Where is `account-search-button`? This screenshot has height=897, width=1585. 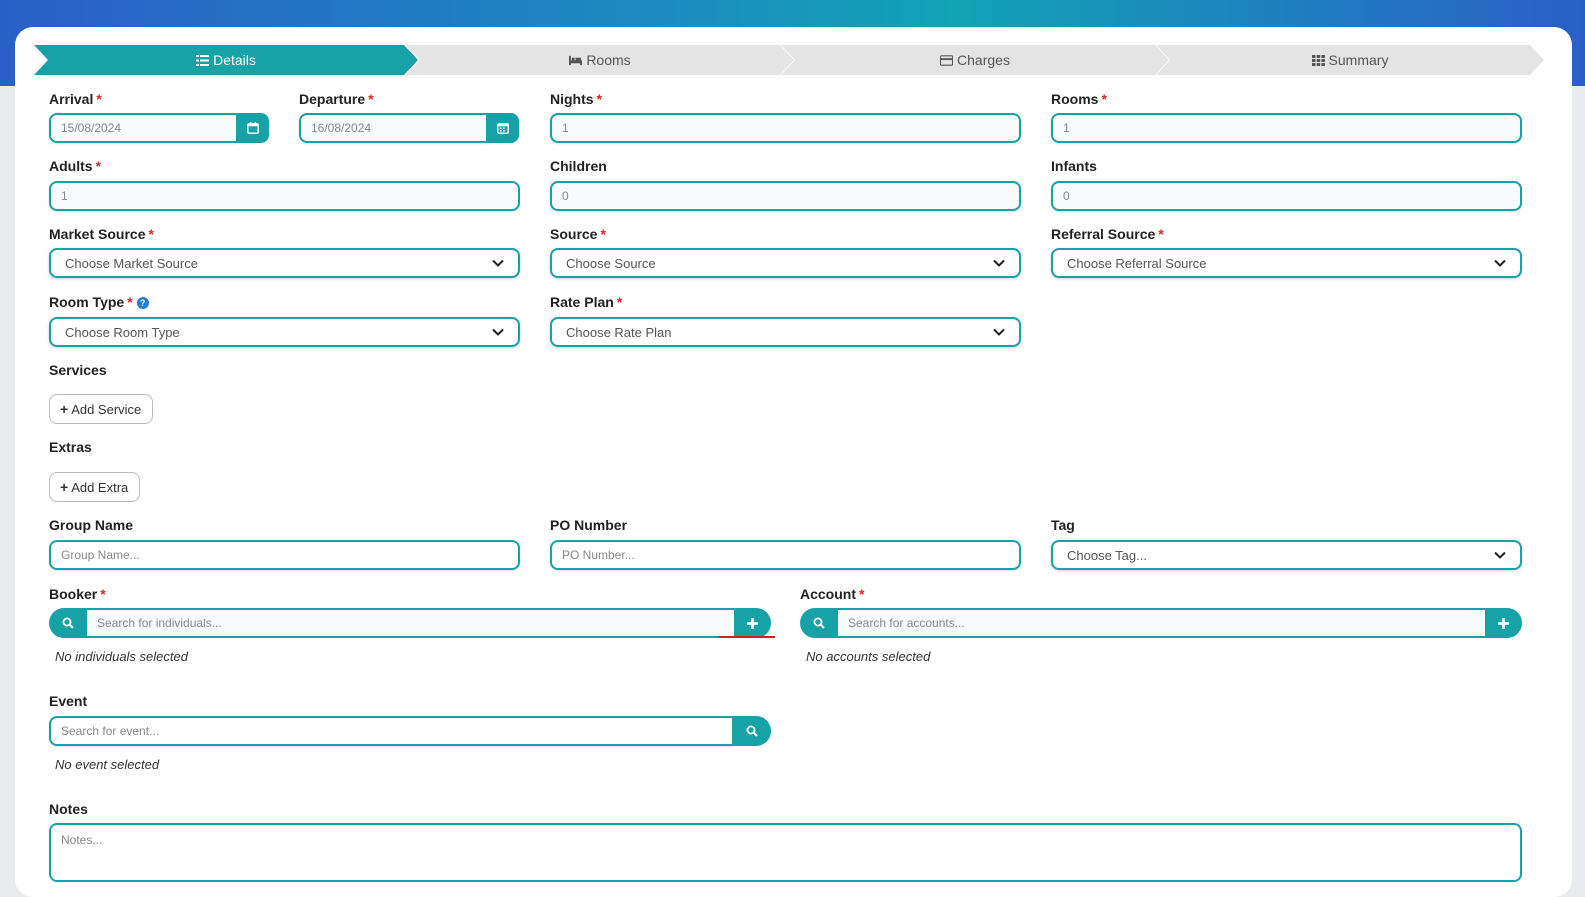 account-search-button is located at coordinates (819, 623).